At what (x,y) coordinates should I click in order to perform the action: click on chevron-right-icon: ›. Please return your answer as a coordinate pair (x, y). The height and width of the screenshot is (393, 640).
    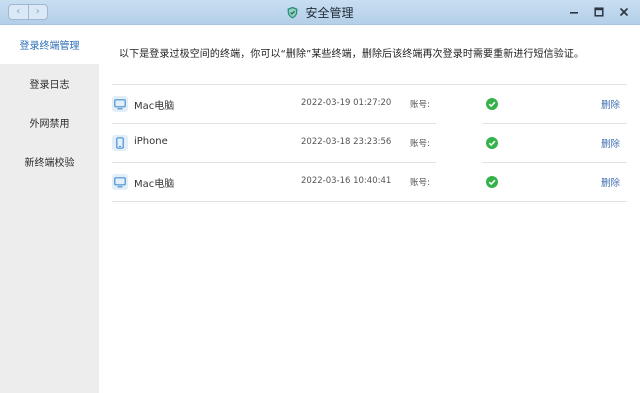
    Looking at the image, I should click on (37, 11).